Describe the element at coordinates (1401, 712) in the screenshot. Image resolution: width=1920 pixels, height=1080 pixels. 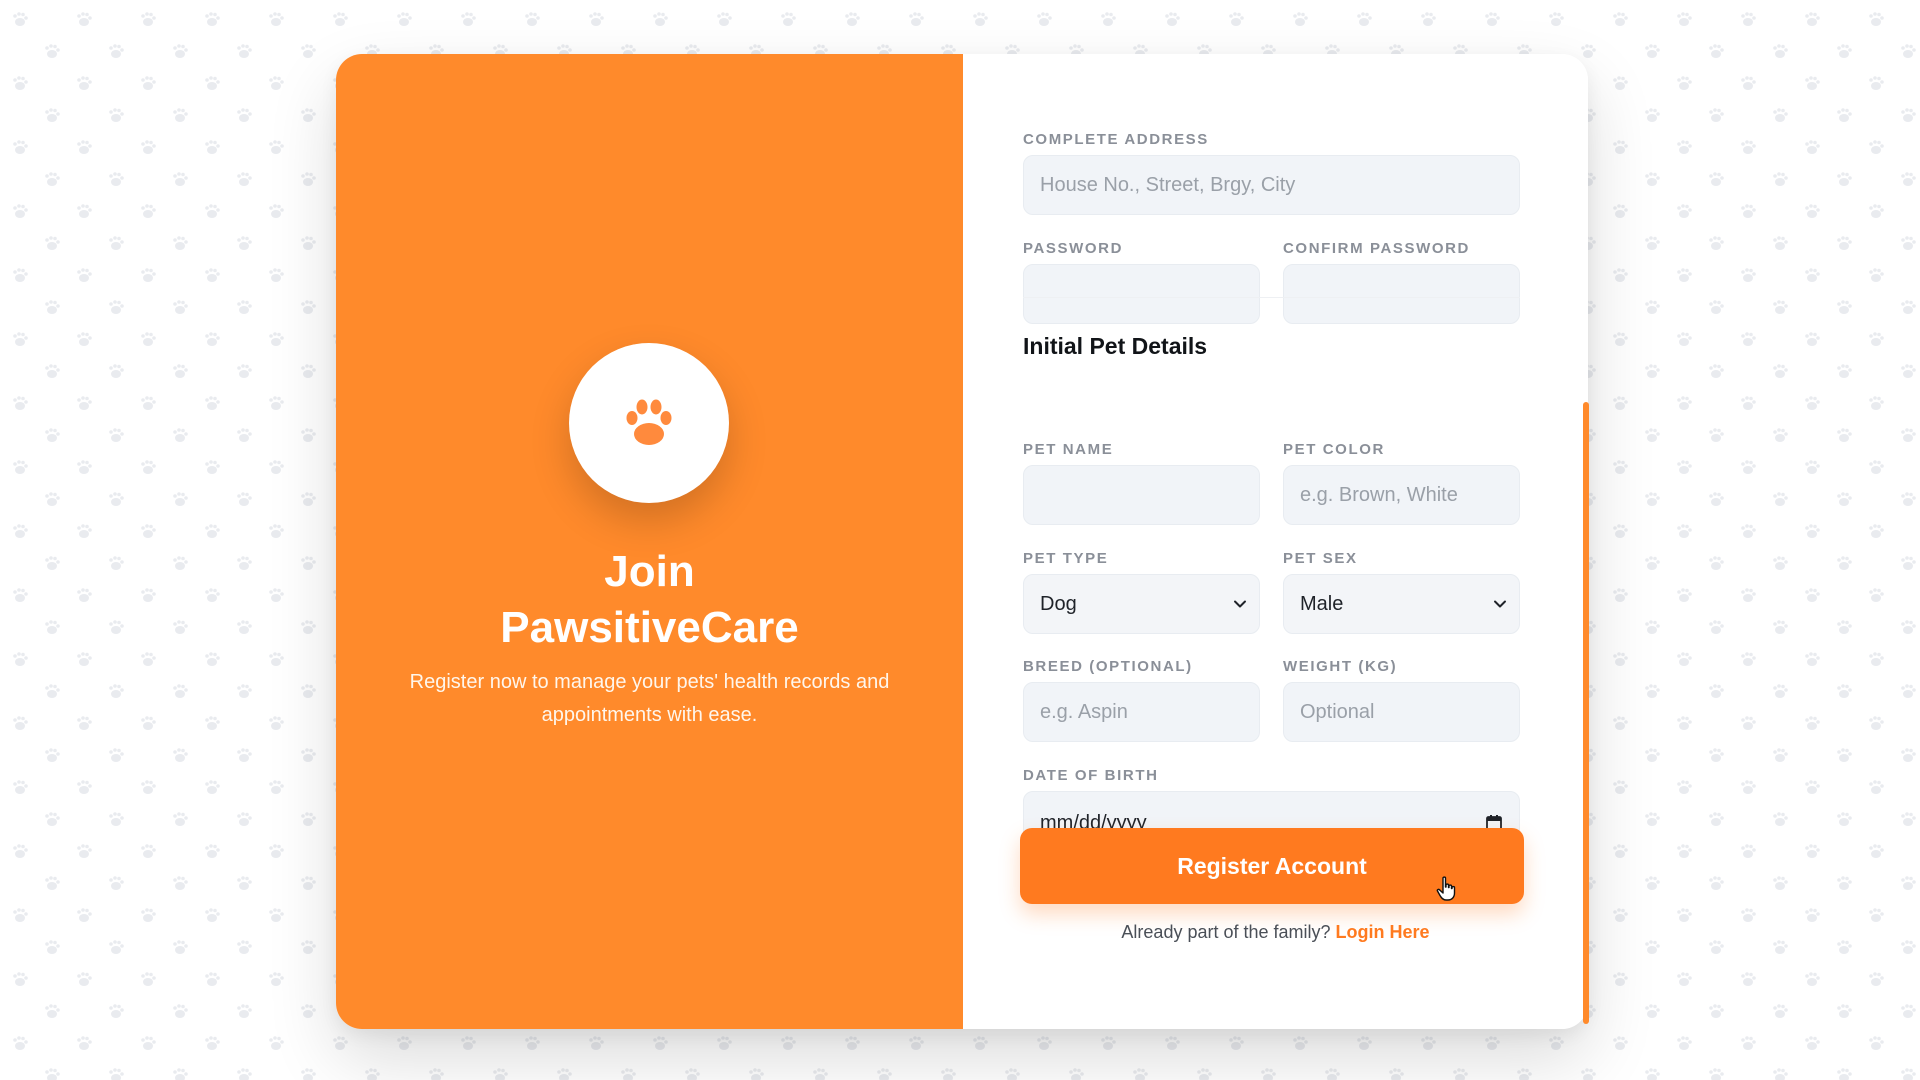
I see `weight-input: Optional` at that location.